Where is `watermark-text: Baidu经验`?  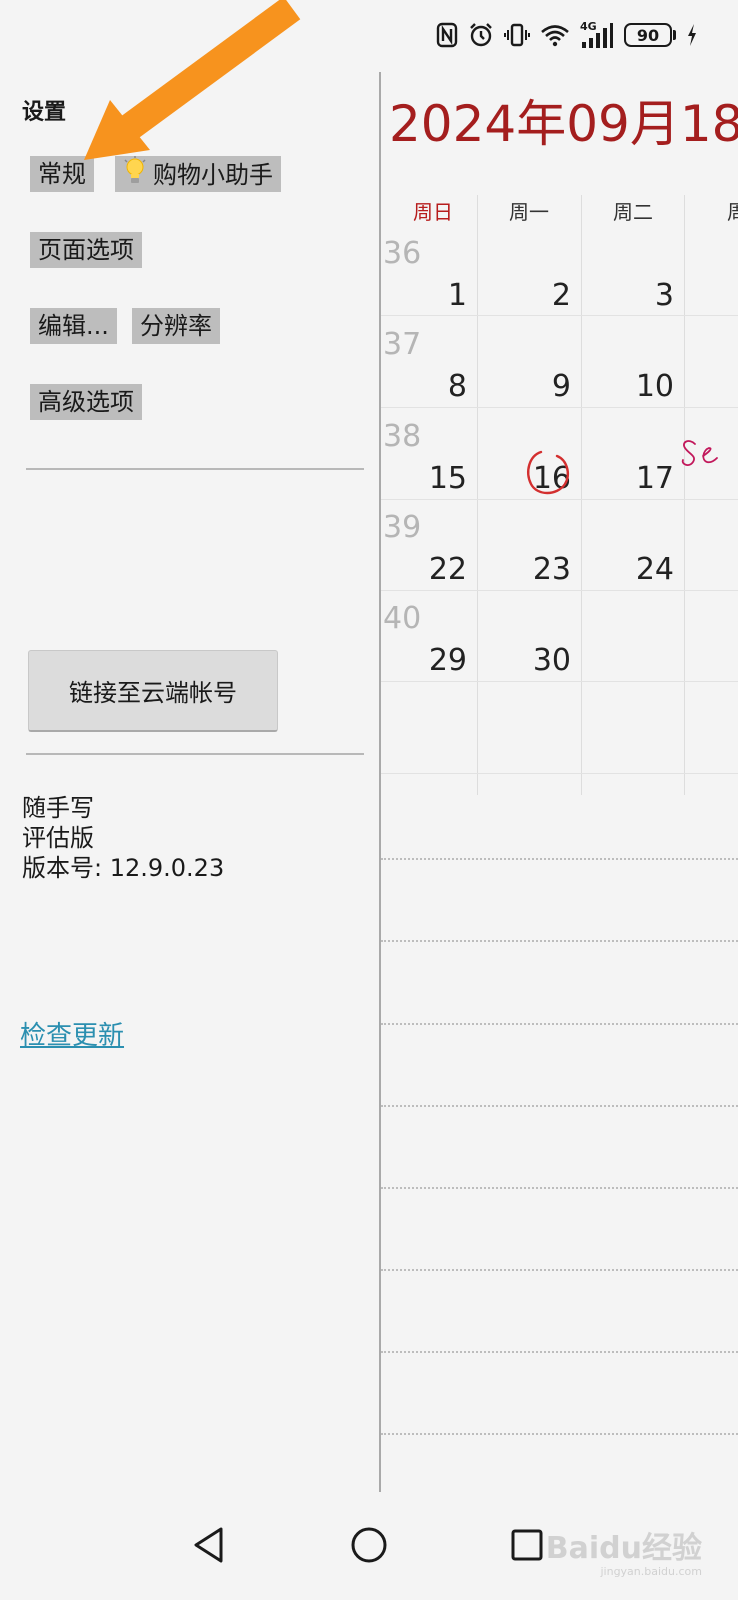 watermark-text: Baidu经验 is located at coordinates (623, 1548).